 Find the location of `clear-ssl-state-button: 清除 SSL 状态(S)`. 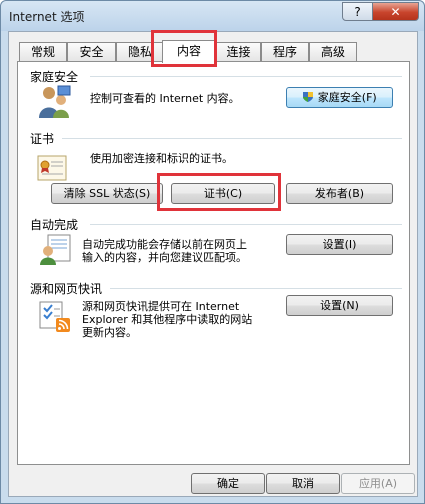

clear-ssl-state-button: 清除 SSL 状态(S) is located at coordinates (107, 193).